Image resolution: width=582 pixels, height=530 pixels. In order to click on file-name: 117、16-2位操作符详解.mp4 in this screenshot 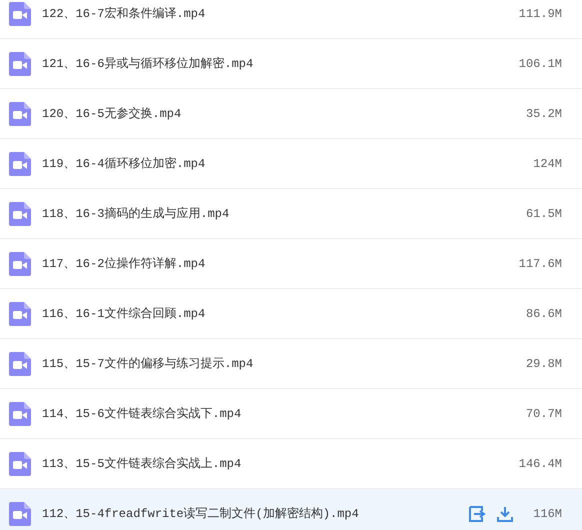, I will do `click(124, 264)`.